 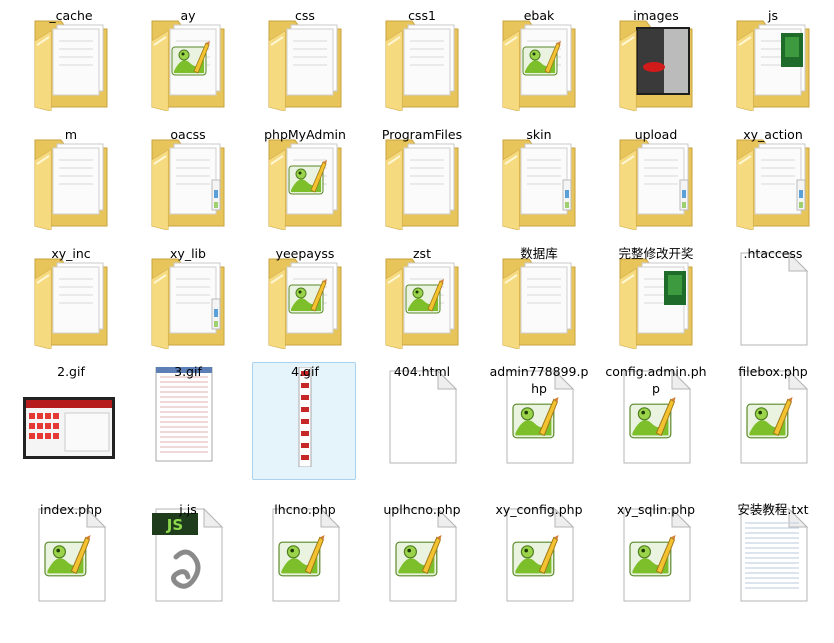 I want to click on file-name-label: images, so click(x=656, y=15).